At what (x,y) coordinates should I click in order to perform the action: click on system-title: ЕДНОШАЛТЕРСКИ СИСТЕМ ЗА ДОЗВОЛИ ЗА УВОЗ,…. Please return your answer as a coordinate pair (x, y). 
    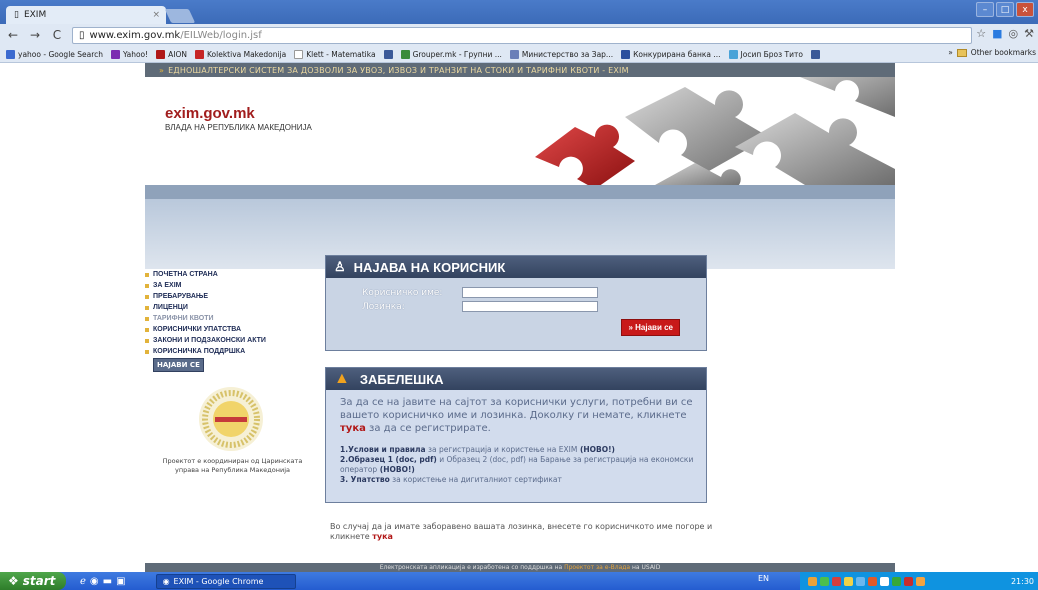
    Looking at the image, I should click on (398, 70).